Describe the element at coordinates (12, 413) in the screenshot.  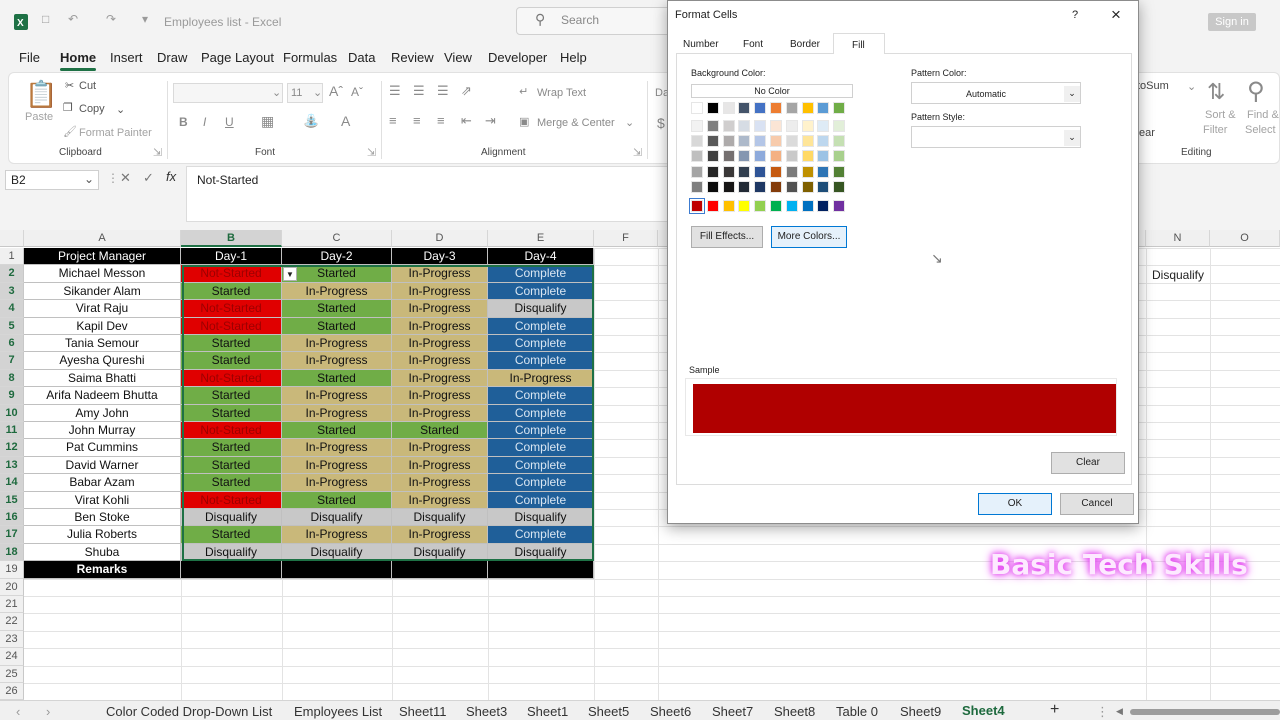
I see `row-header: 10` at that location.